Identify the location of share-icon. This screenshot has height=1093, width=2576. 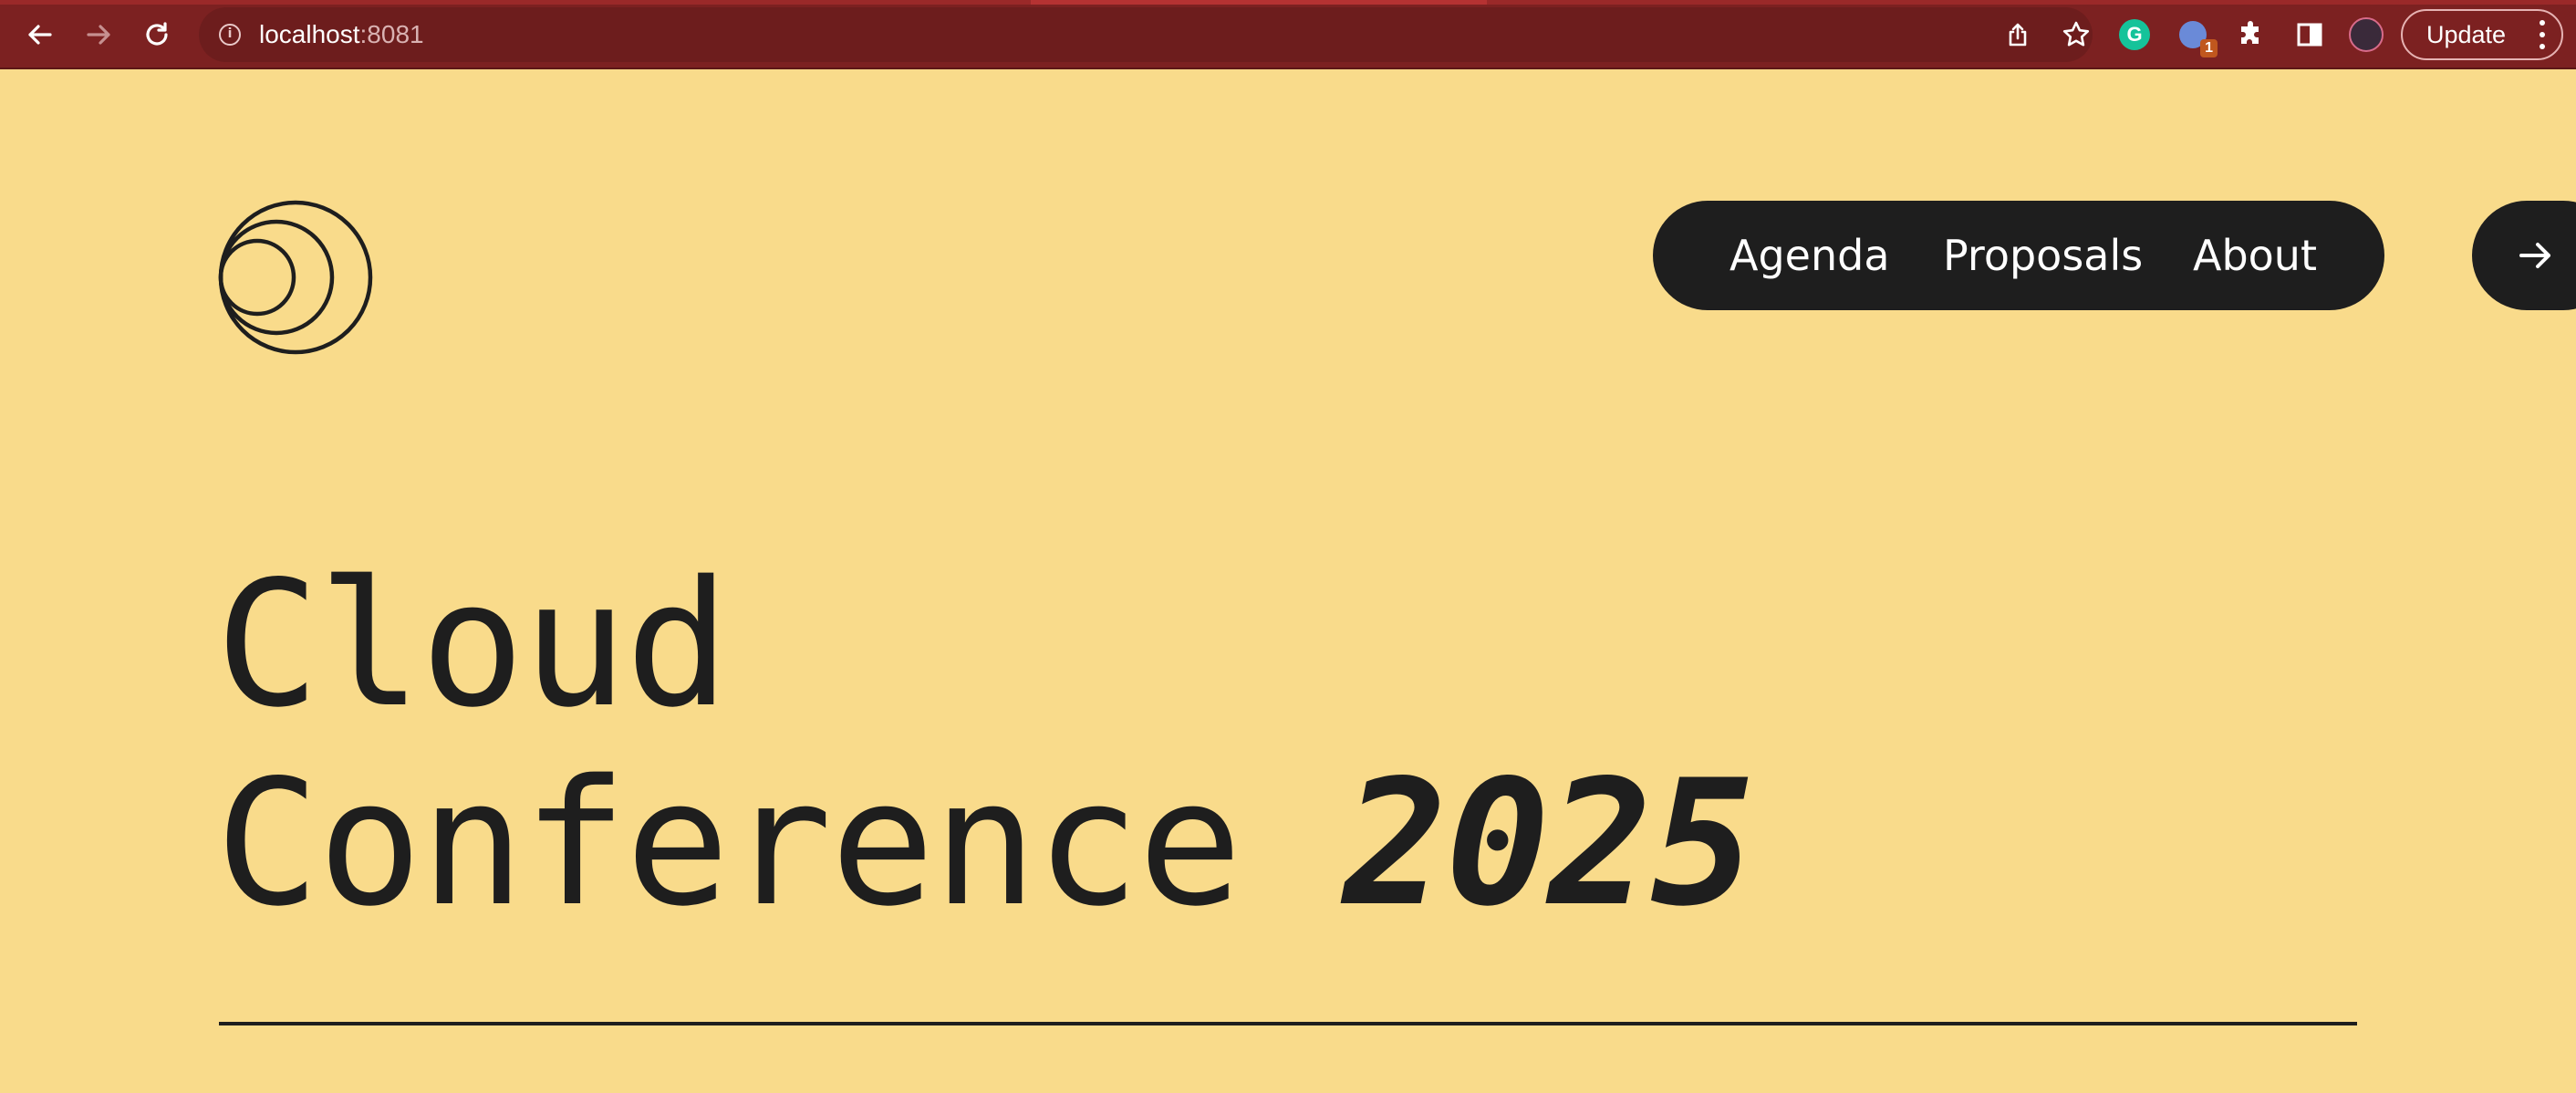
(2018, 35).